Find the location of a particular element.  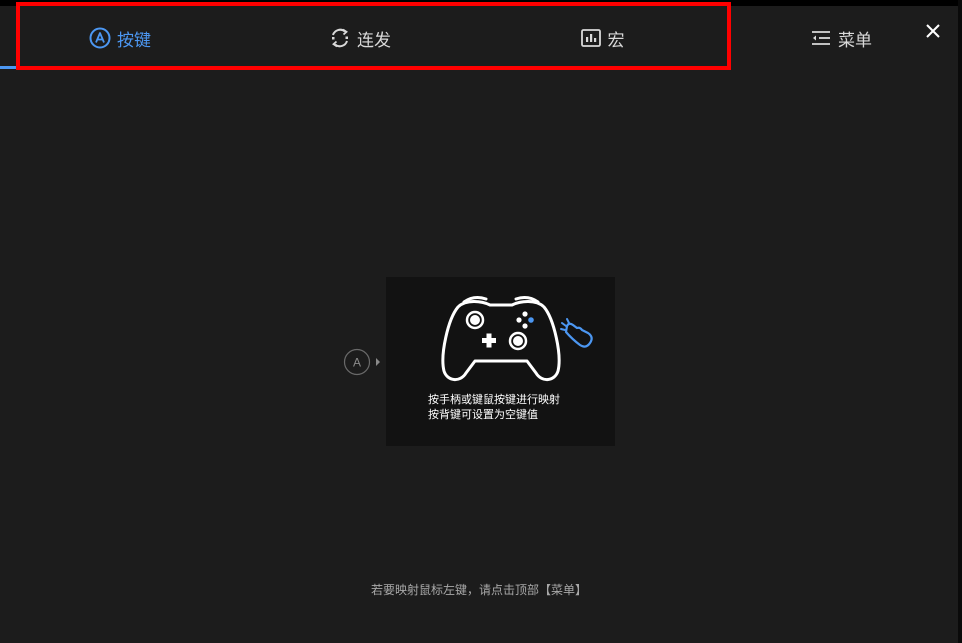

mapping-card: 按手柄或键鼠按键进行映射 按背键可设置为空键值 is located at coordinates (500, 361).